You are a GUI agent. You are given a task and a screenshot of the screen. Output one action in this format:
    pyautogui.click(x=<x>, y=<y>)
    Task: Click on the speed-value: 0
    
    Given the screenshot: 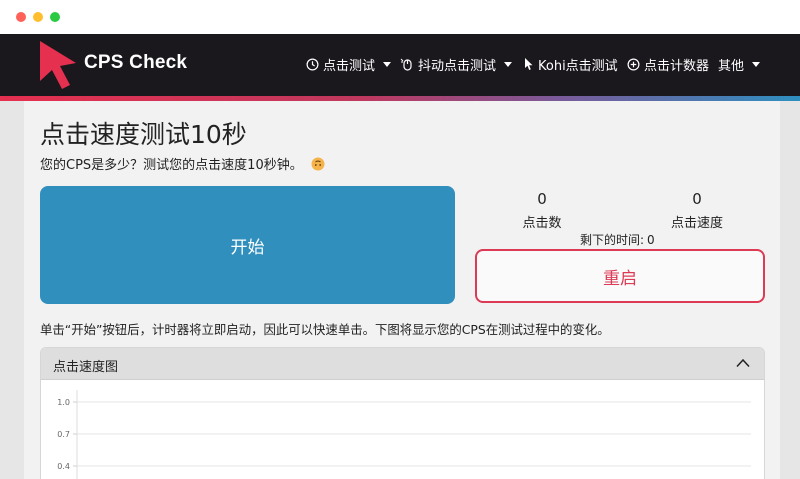 What is the action you would take?
    pyautogui.click(x=697, y=199)
    